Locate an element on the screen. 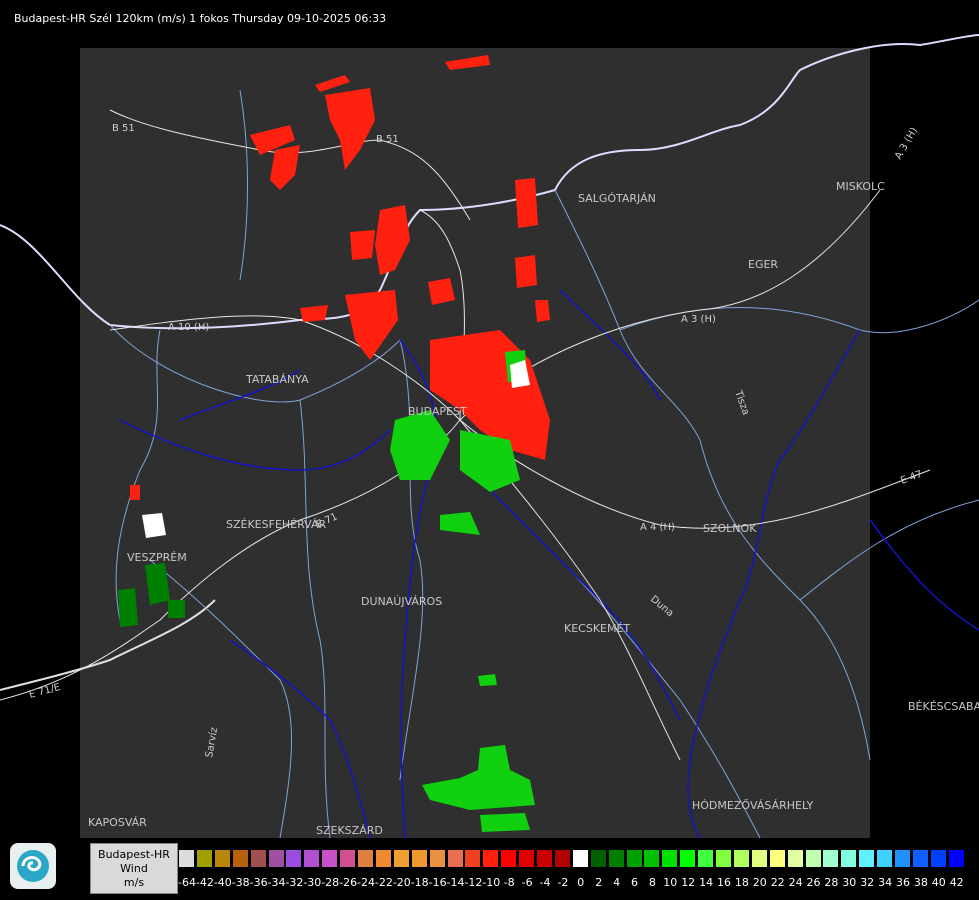  city-label: SZEKSZÁRD is located at coordinates (349, 830).